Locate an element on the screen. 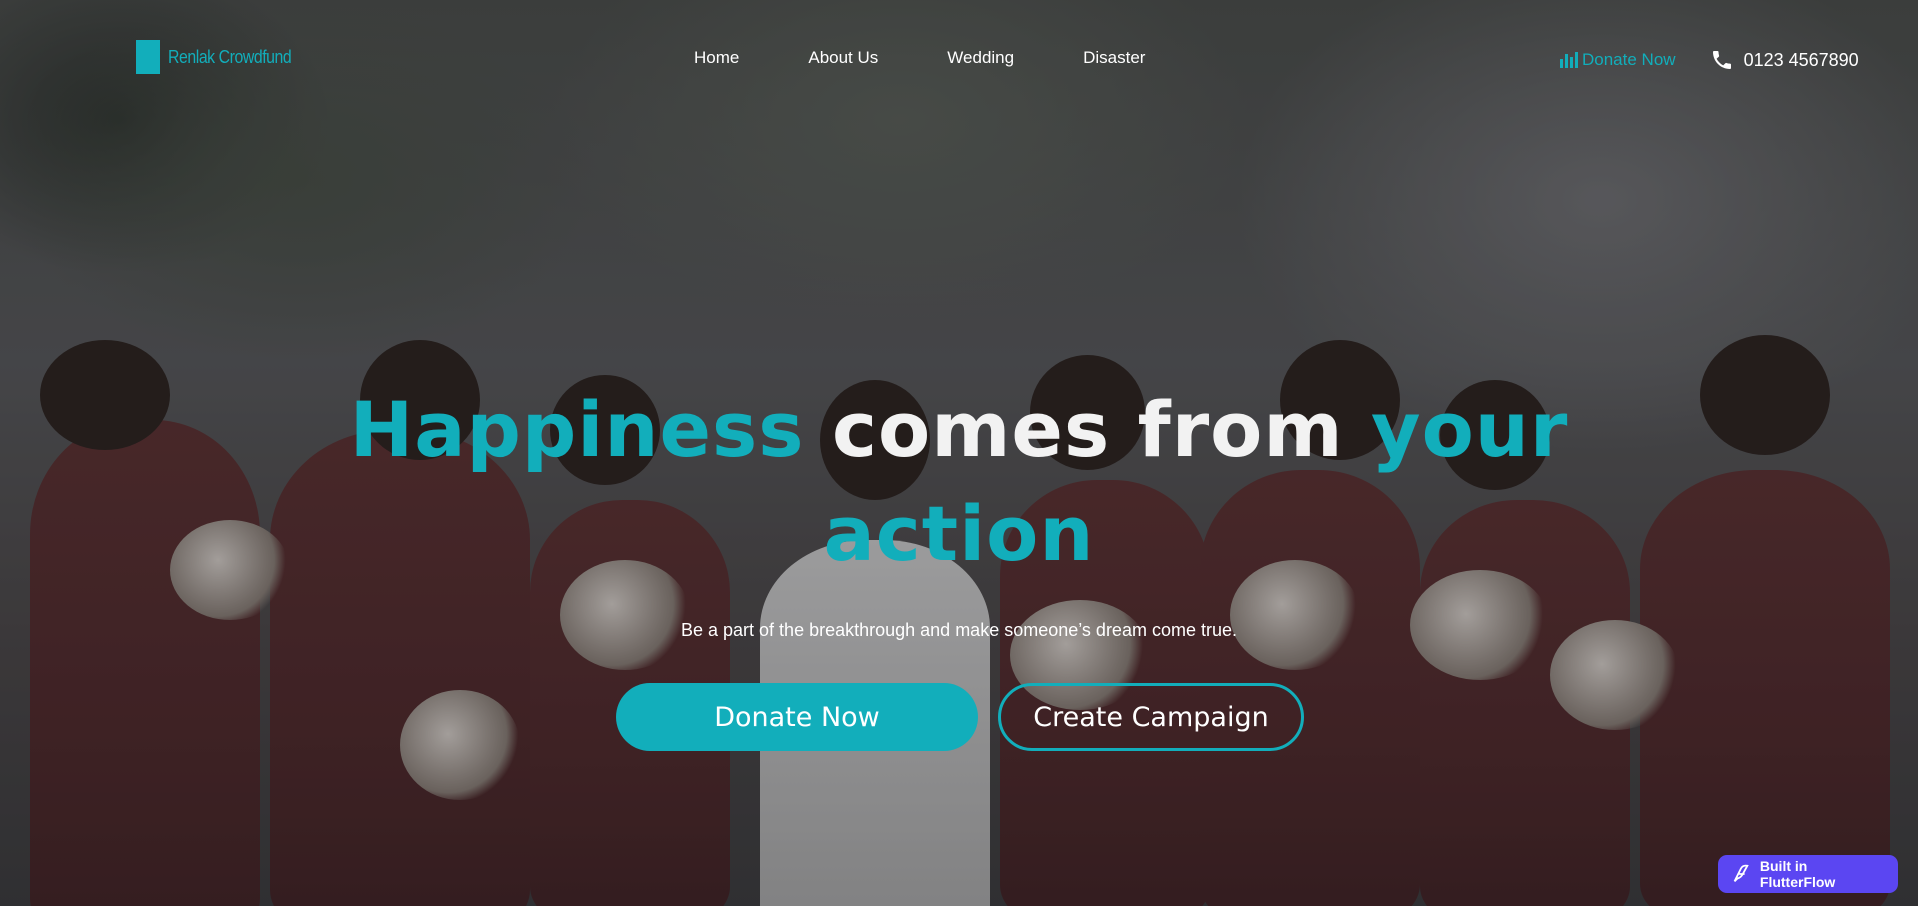 This screenshot has width=1918, height=906. flutterflow-icon is located at coordinates (1741, 873).